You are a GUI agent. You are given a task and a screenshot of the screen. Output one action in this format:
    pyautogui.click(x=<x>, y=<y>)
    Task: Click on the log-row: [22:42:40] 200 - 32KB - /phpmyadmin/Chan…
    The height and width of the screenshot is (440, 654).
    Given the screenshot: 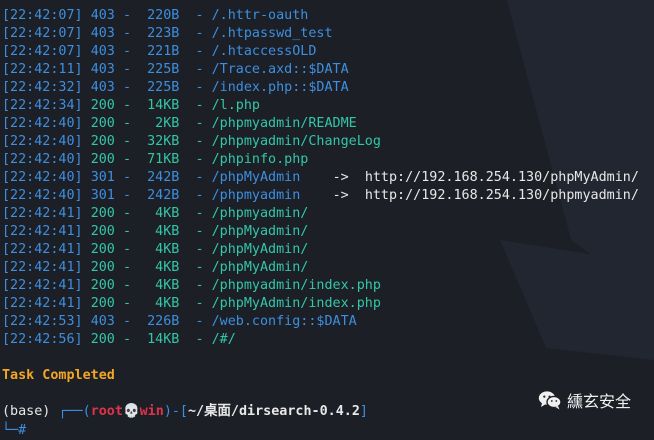 What is the action you would take?
    pyautogui.click(x=191, y=142)
    